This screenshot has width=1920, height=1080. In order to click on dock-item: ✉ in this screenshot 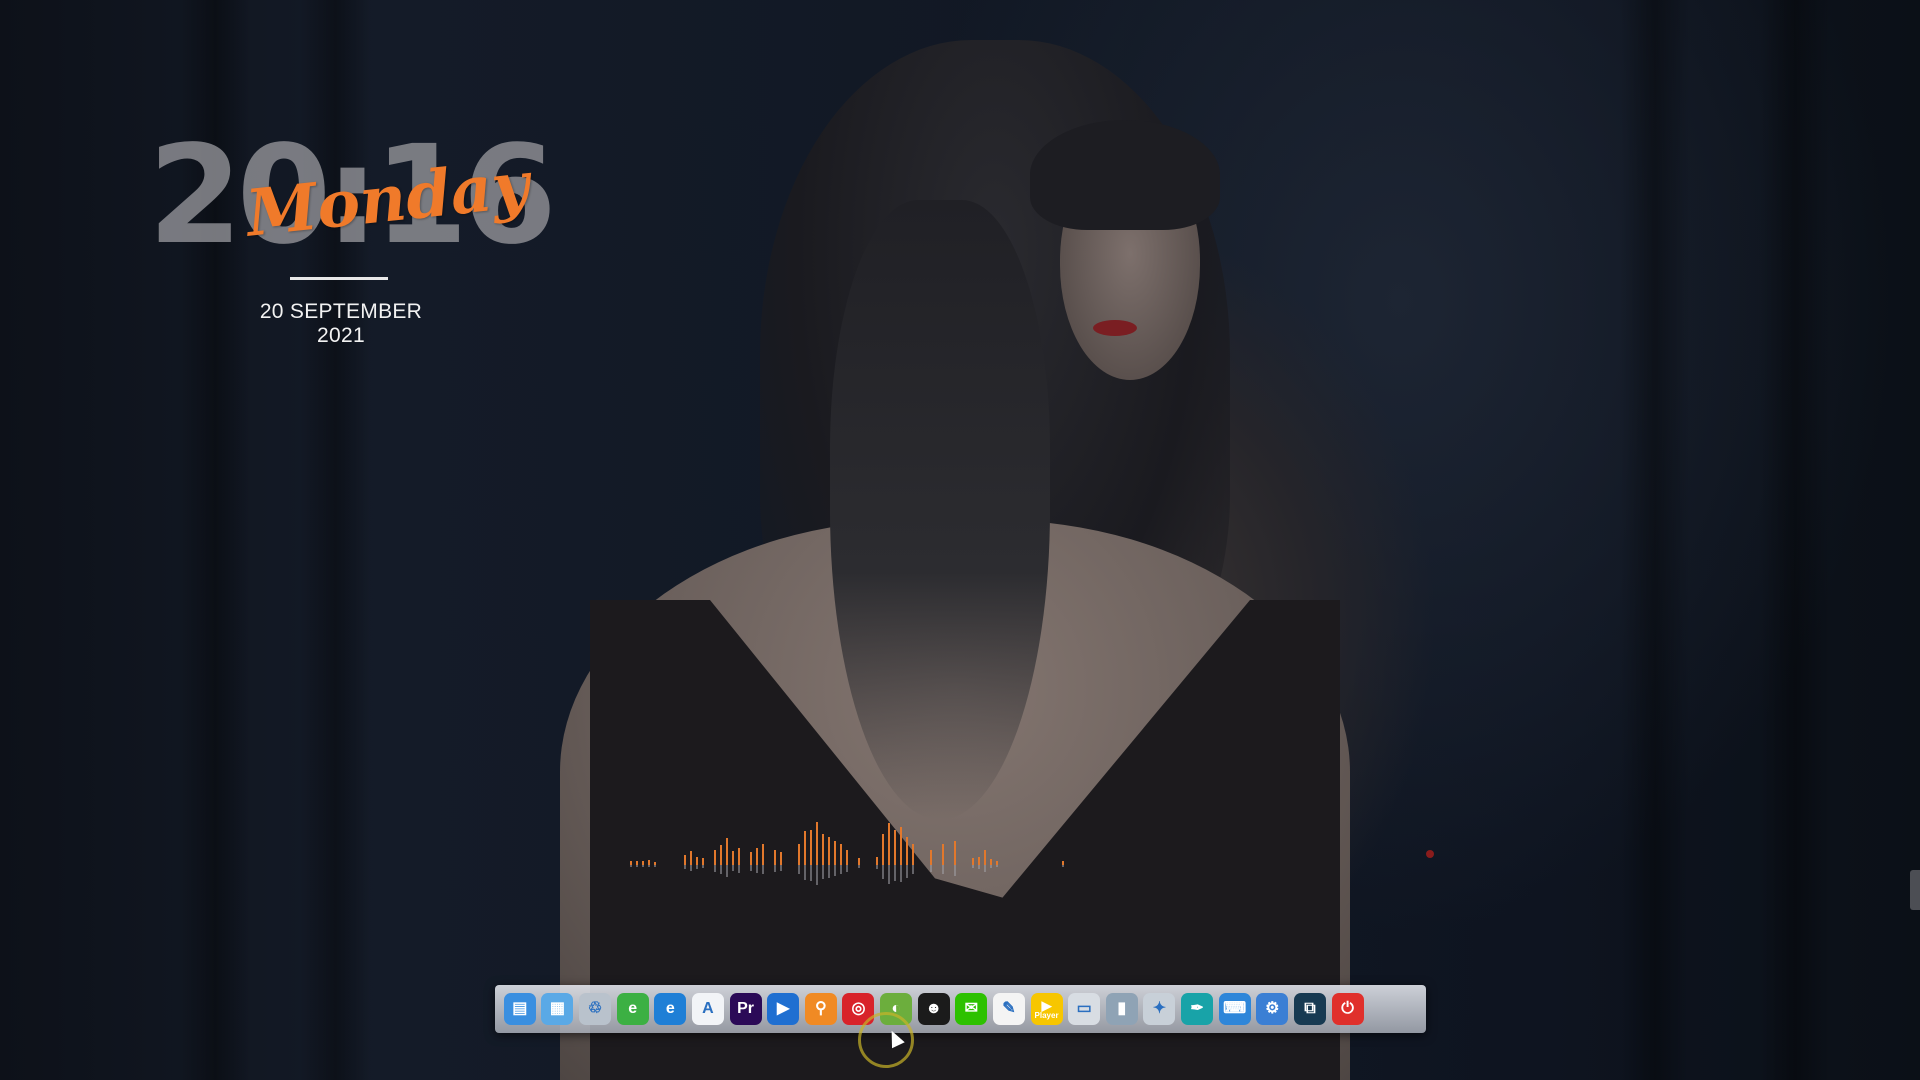, I will do `click(971, 1009)`.